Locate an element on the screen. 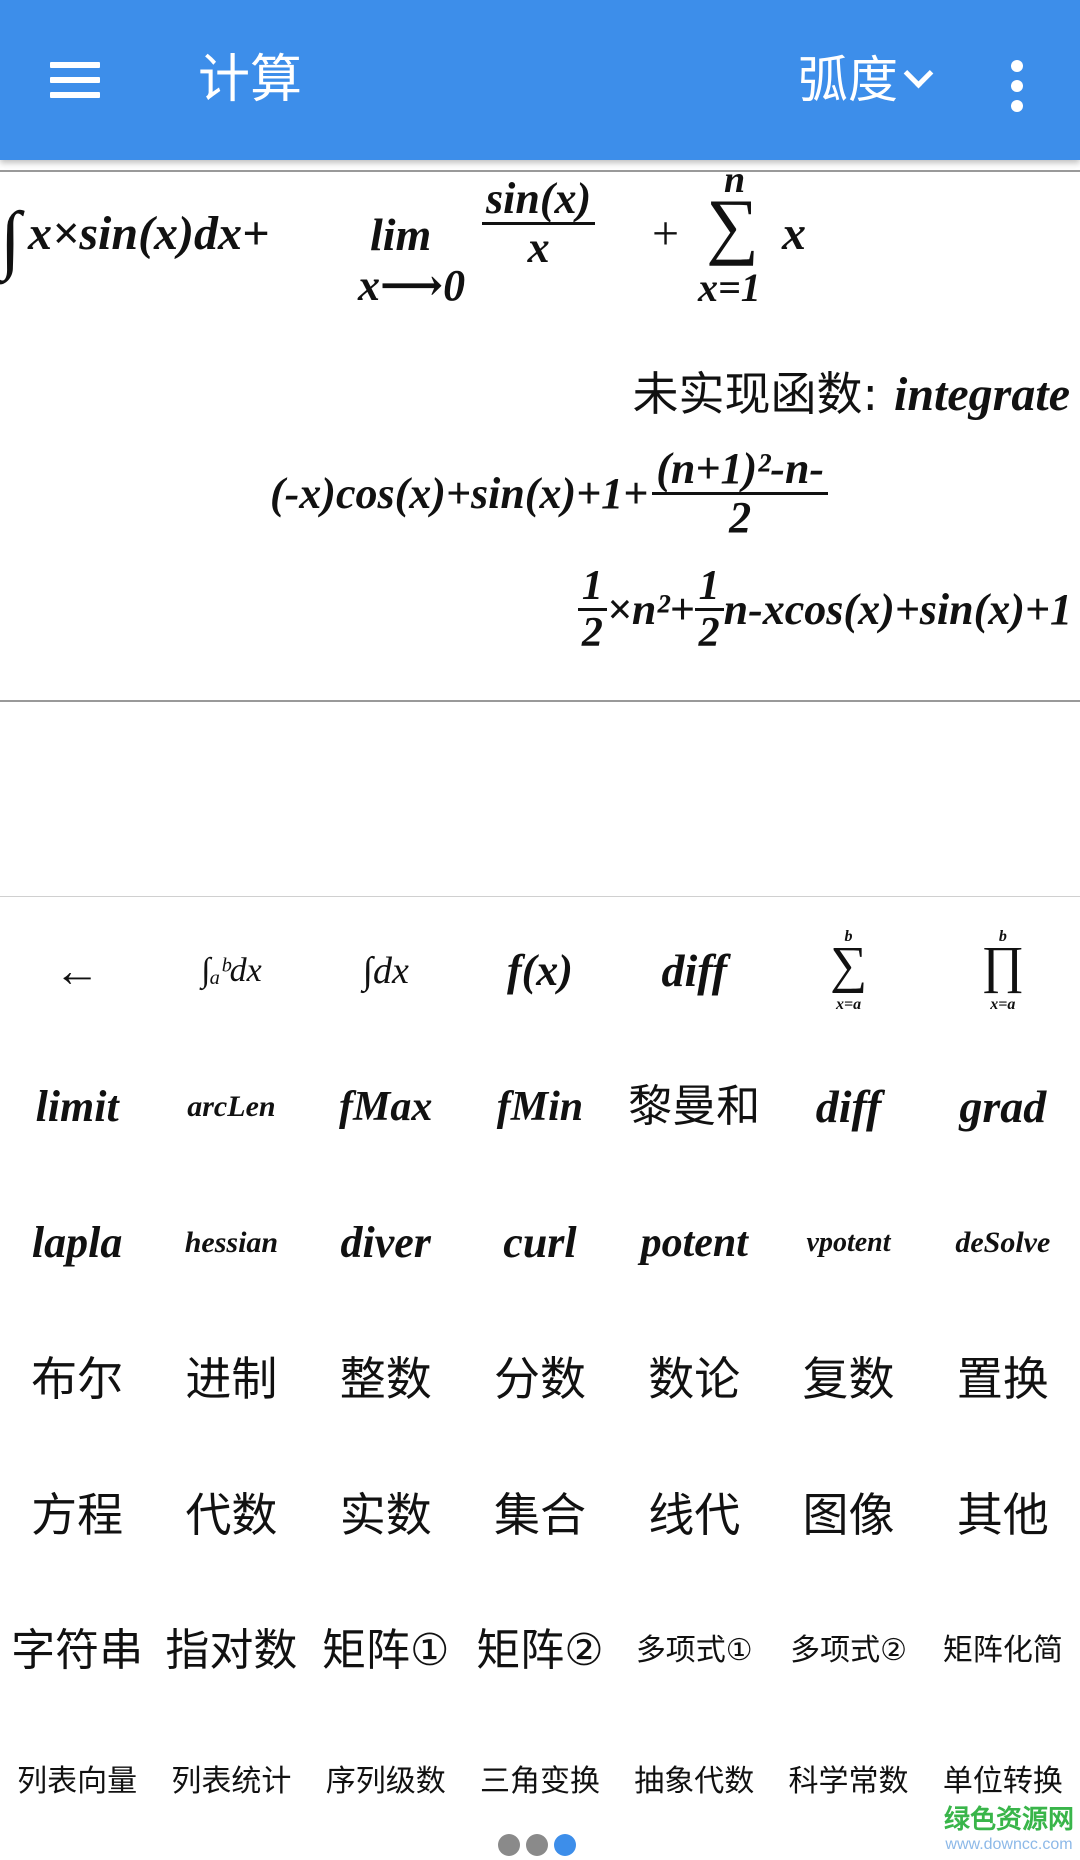  riemann-sum-key: 黎曼和 is located at coordinates (694, 1107).